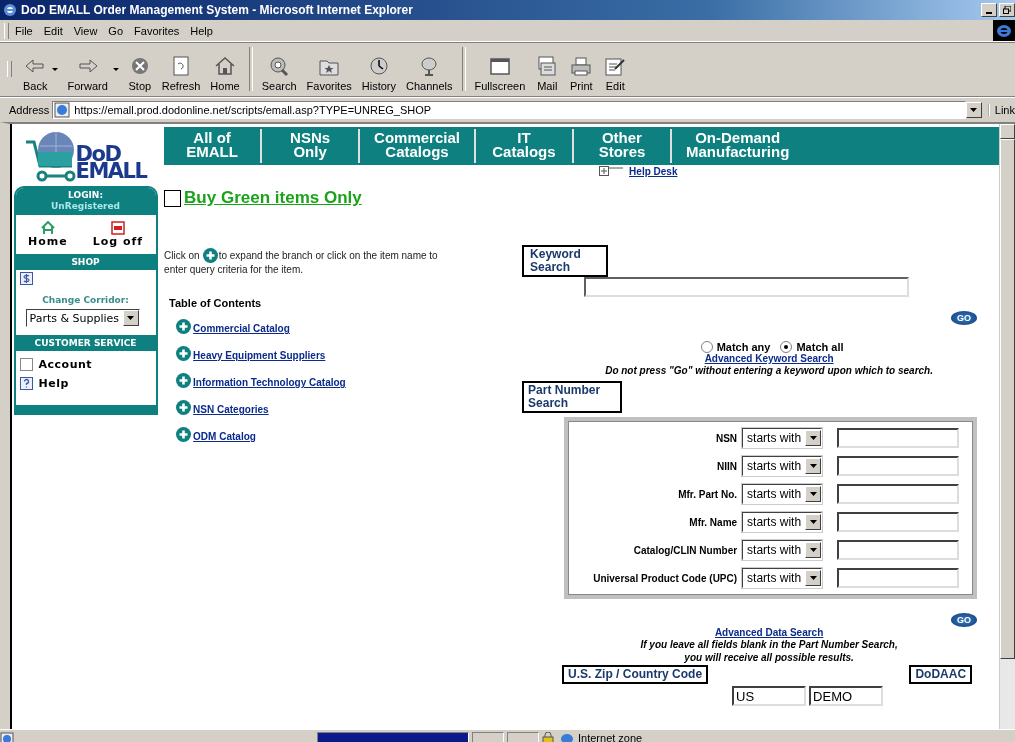 Image resolution: width=1015 pixels, height=742 pixels. Describe the element at coordinates (1001, 110) in the screenshot. I see `links-label: Link` at that location.